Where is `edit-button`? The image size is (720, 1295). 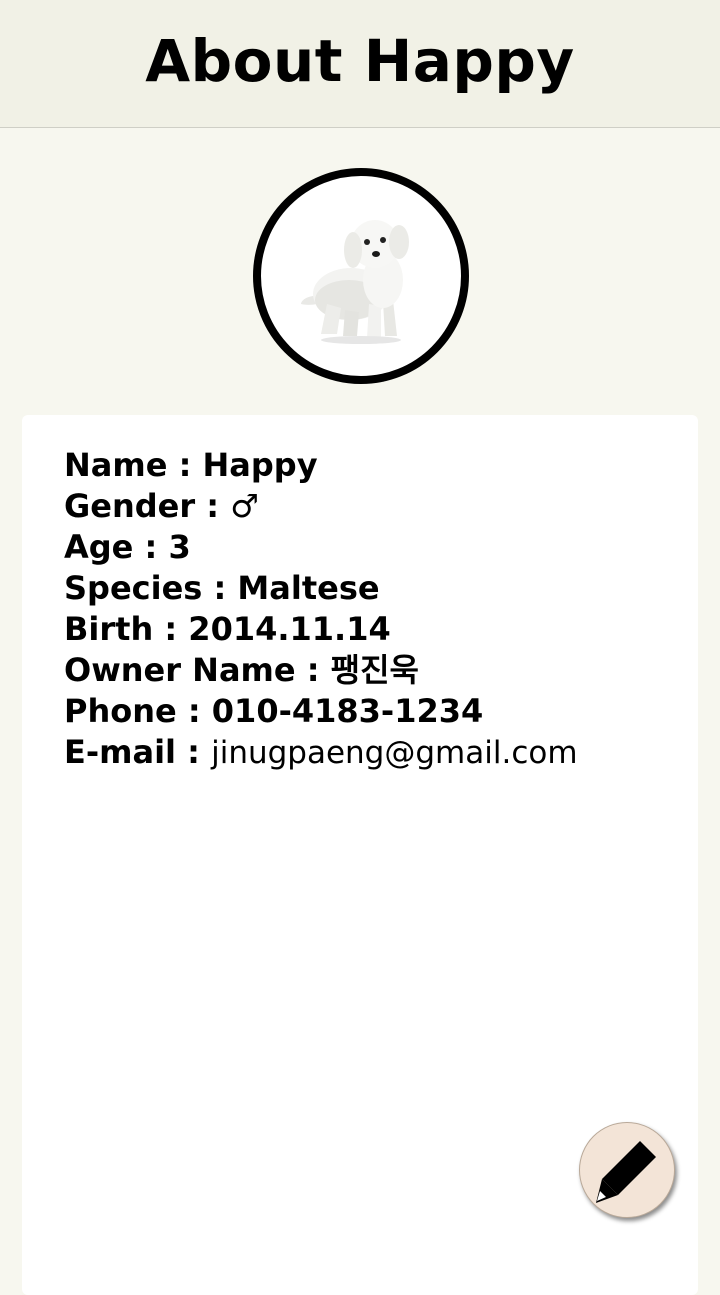 edit-button is located at coordinates (627, 1170).